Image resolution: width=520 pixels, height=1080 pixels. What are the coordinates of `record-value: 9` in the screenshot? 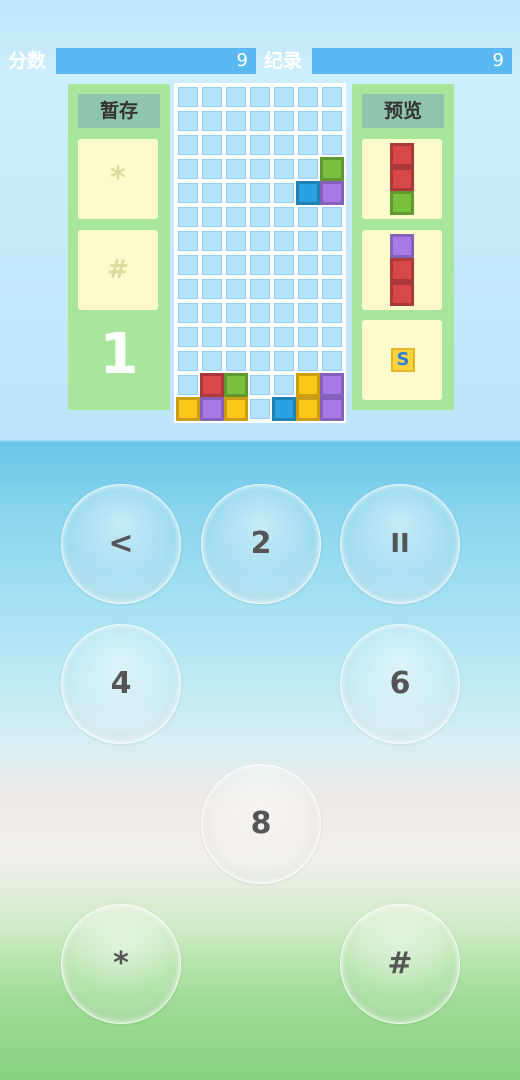 It's located at (412, 61).